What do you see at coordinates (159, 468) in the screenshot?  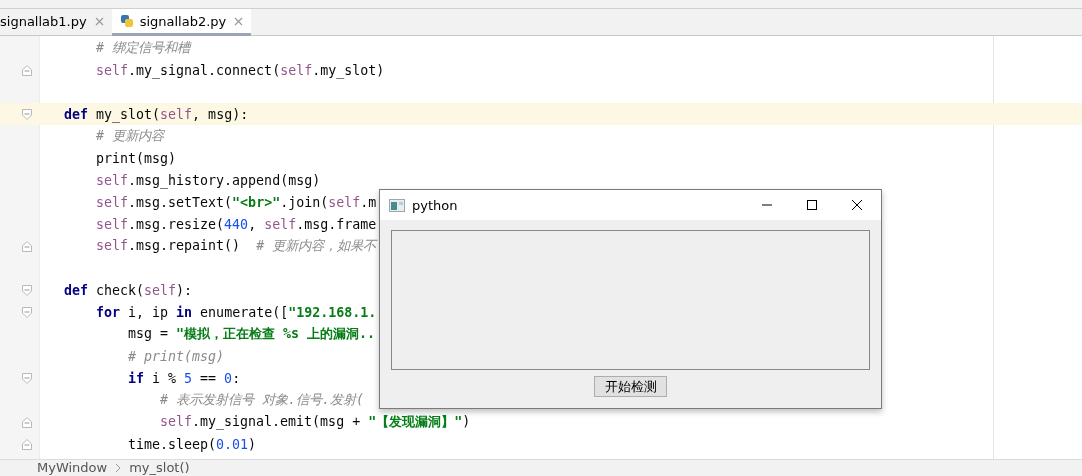 I see `breadcrumb-item: my_slot()` at bounding box center [159, 468].